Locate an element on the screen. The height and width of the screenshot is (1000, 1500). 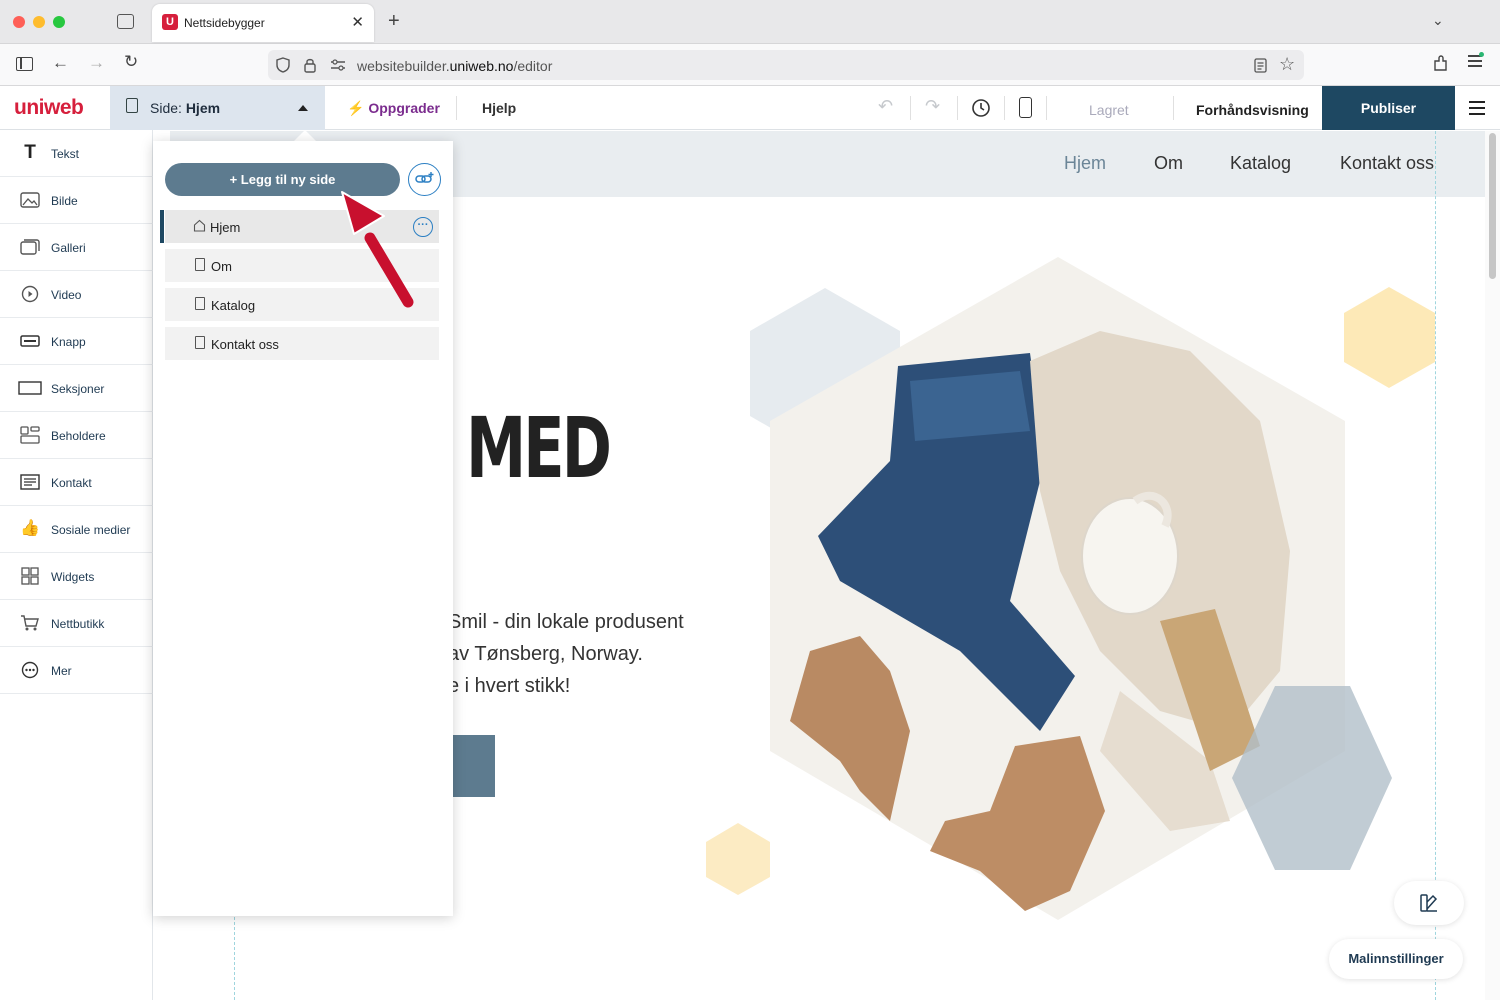
preview-button: Forhåndsvisning is located at coordinates (1252, 110).